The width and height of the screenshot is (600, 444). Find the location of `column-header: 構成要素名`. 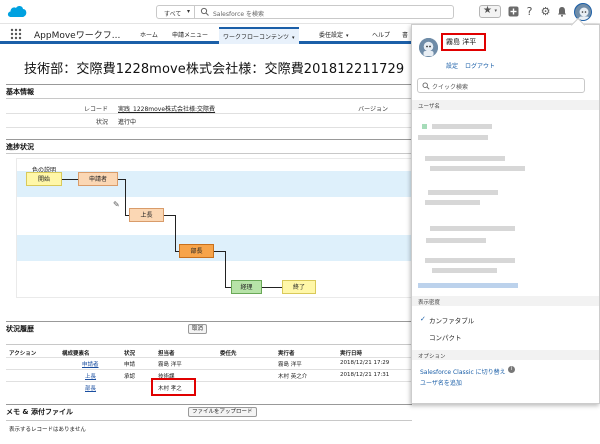

column-header: 構成要素名 is located at coordinates (76, 354).